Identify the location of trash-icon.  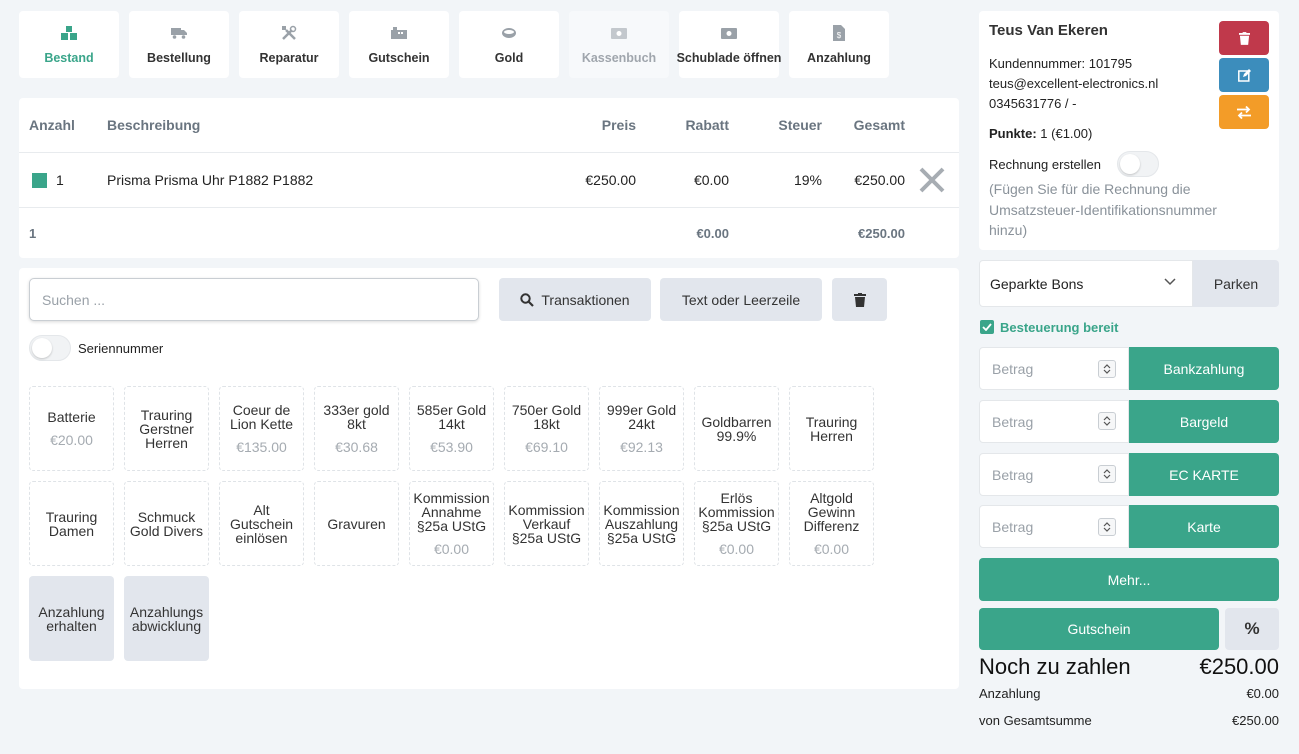
(1244, 38).